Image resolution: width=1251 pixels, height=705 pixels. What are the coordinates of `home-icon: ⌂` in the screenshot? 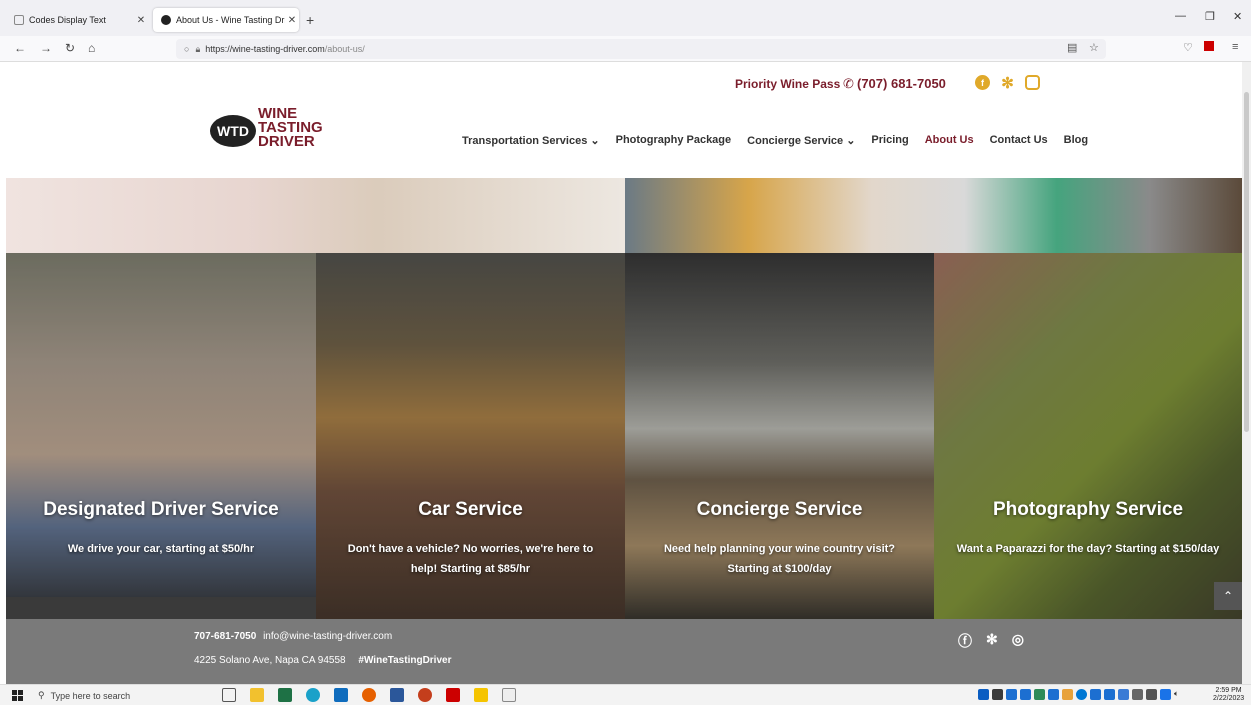 It's located at (91, 48).